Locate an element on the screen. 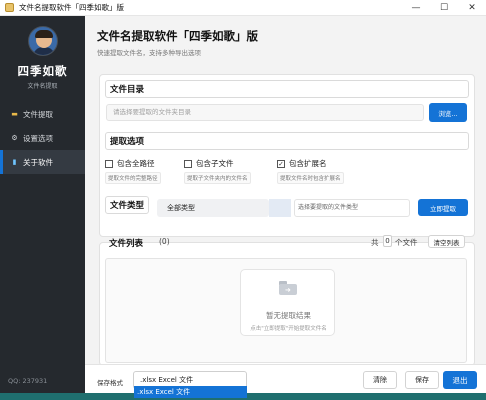 This screenshot has height=400, width=486. option-desc: 提取子文件夹内的文件名 is located at coordinates (217, 178).